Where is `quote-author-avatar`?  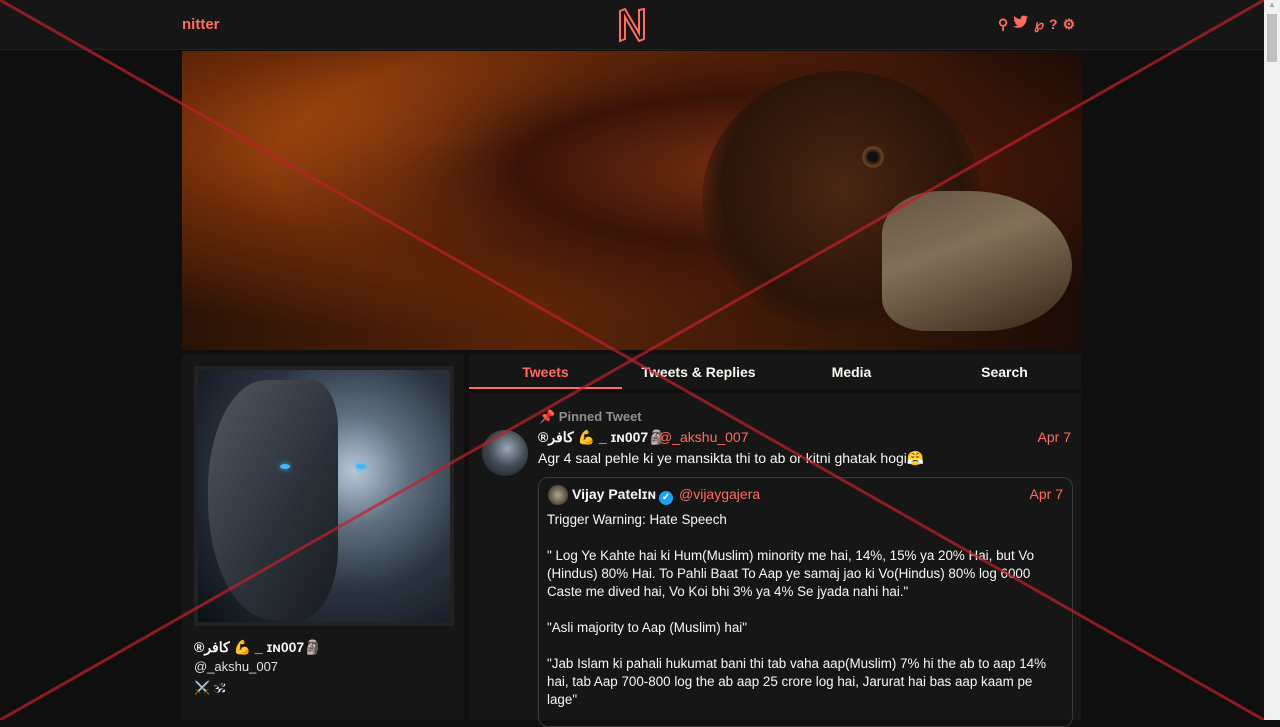 quote-author-avatar is located at coordinates (558, 495).